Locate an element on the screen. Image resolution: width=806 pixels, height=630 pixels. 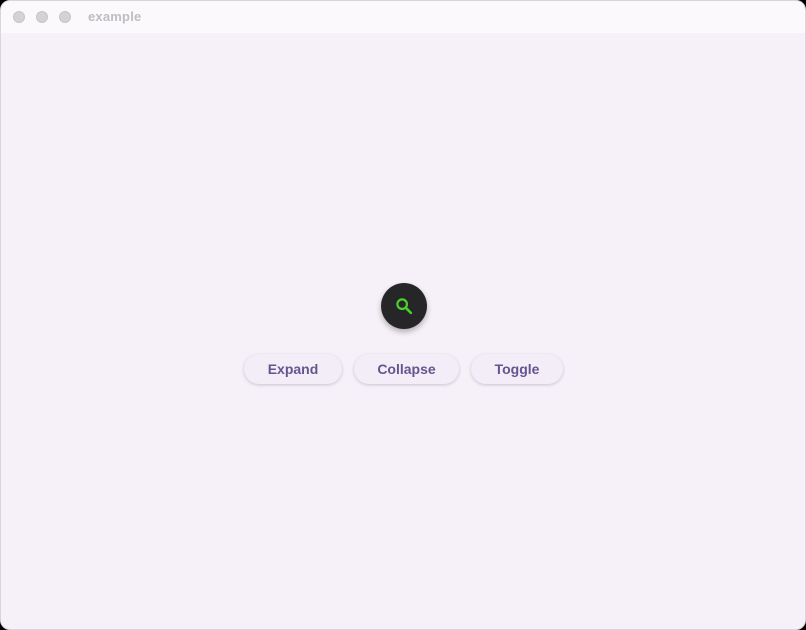
search-icon is located at coordinates (404, 306).